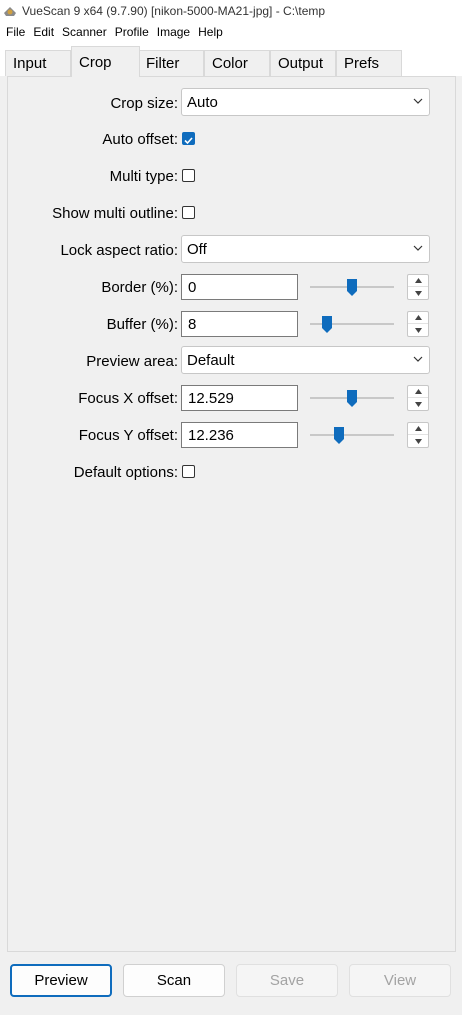  Describe the element at coordinates (202, 102) in the screenshot. I see `crop-size-value: Auto` at that location.